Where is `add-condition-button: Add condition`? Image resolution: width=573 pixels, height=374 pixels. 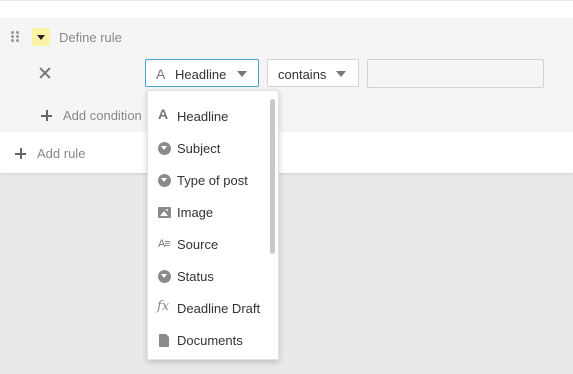
add-condition-button: Add condition is located at coordinates (102, 115).